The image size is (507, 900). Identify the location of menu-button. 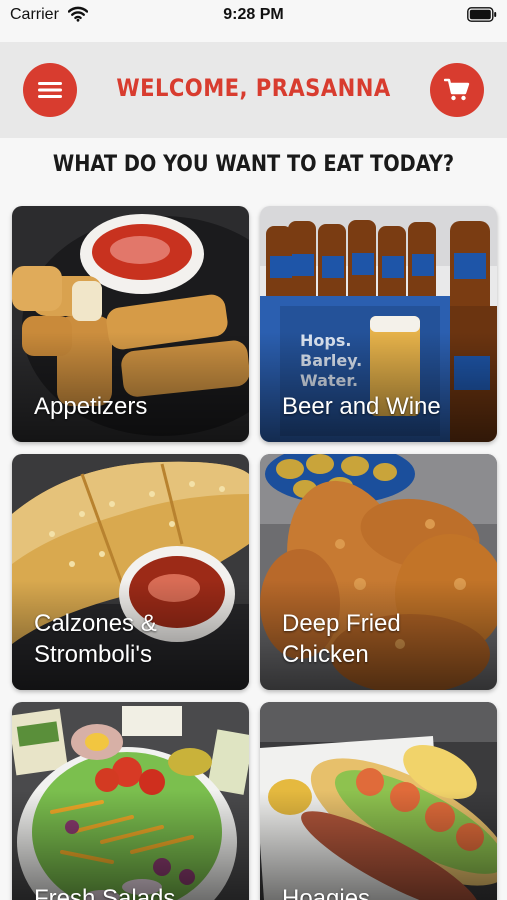
(50, 90).